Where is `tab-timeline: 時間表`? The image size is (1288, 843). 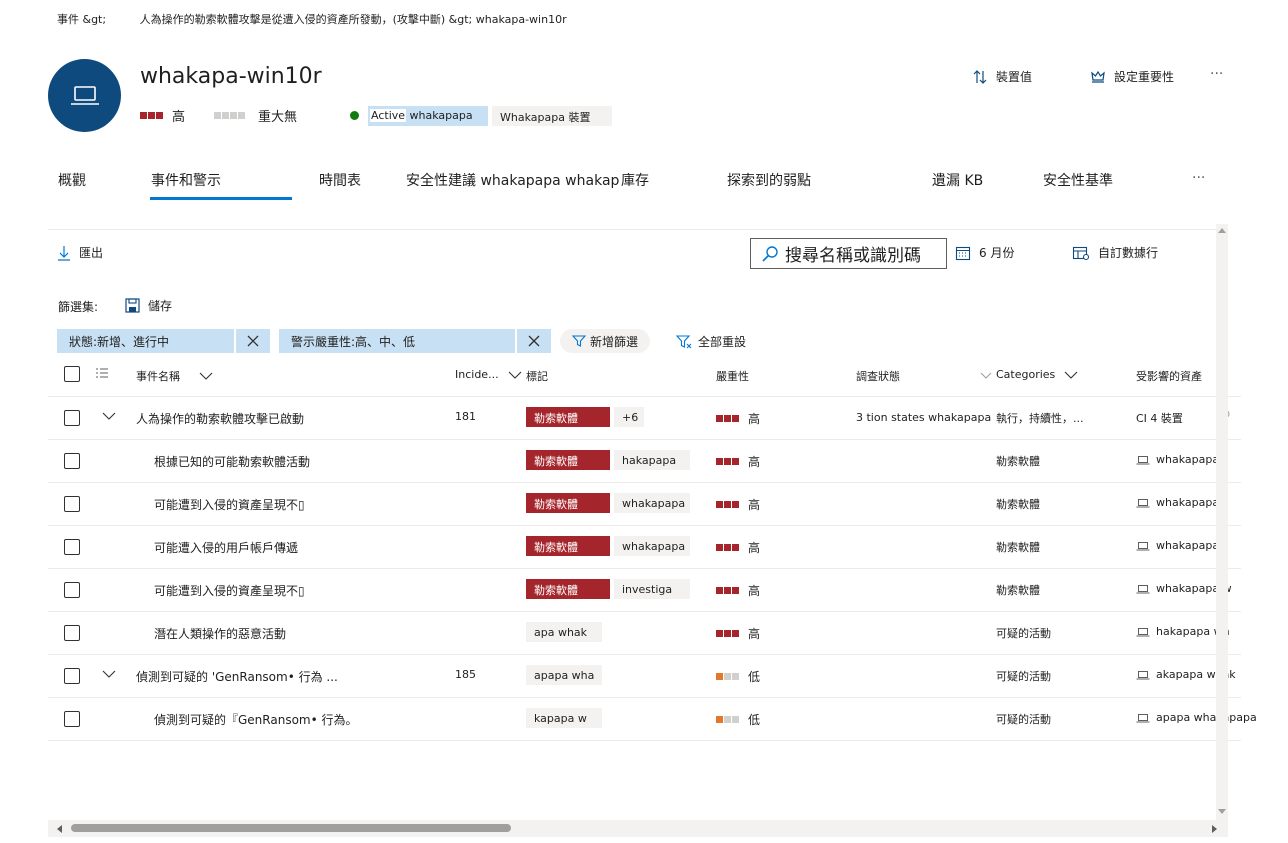
tab-timeline: 時間表 is located at coordinates (340, 180).